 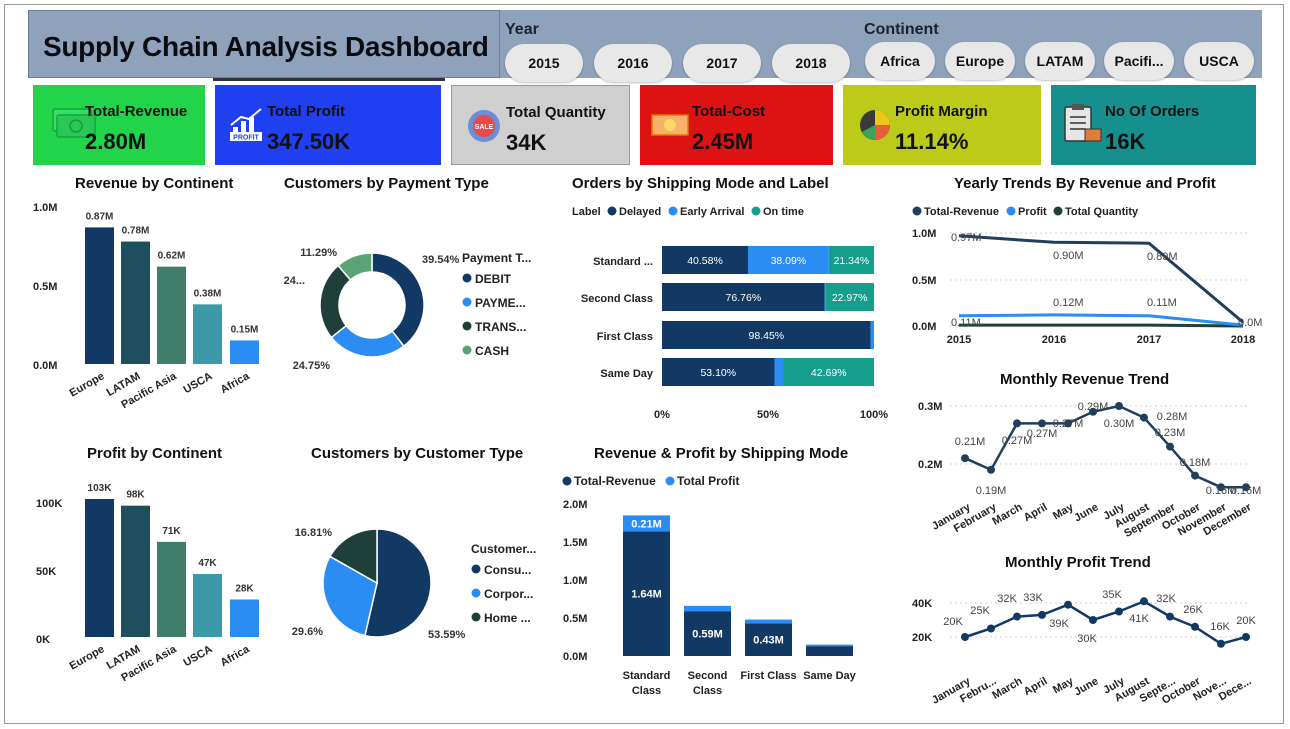 I want to click on profit-by-continent-x-tick: Europe, so click(x=87, y=657).